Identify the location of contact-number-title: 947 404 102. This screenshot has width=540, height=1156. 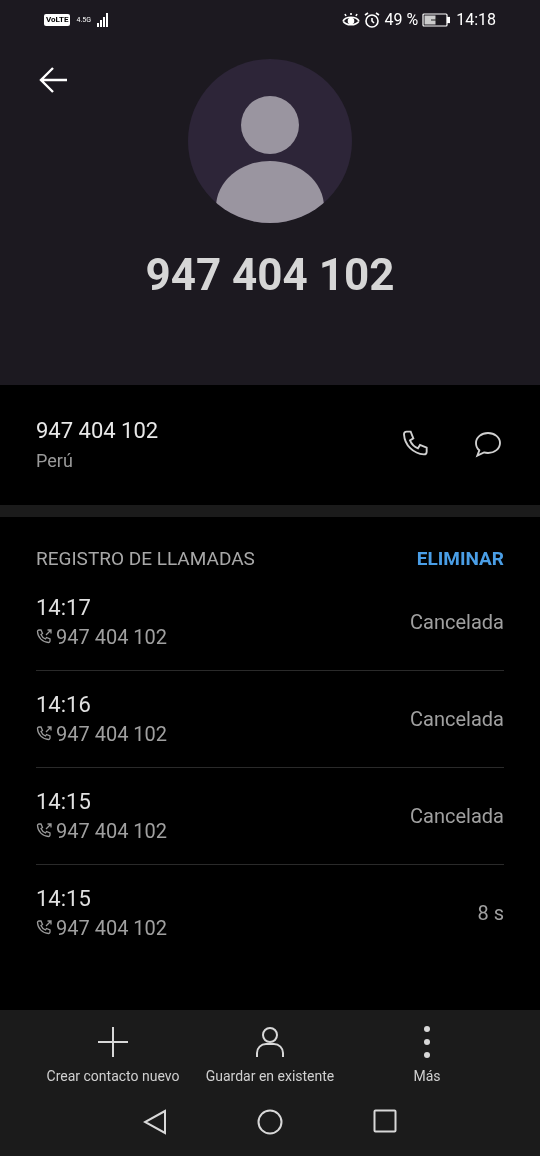
(270, 275).